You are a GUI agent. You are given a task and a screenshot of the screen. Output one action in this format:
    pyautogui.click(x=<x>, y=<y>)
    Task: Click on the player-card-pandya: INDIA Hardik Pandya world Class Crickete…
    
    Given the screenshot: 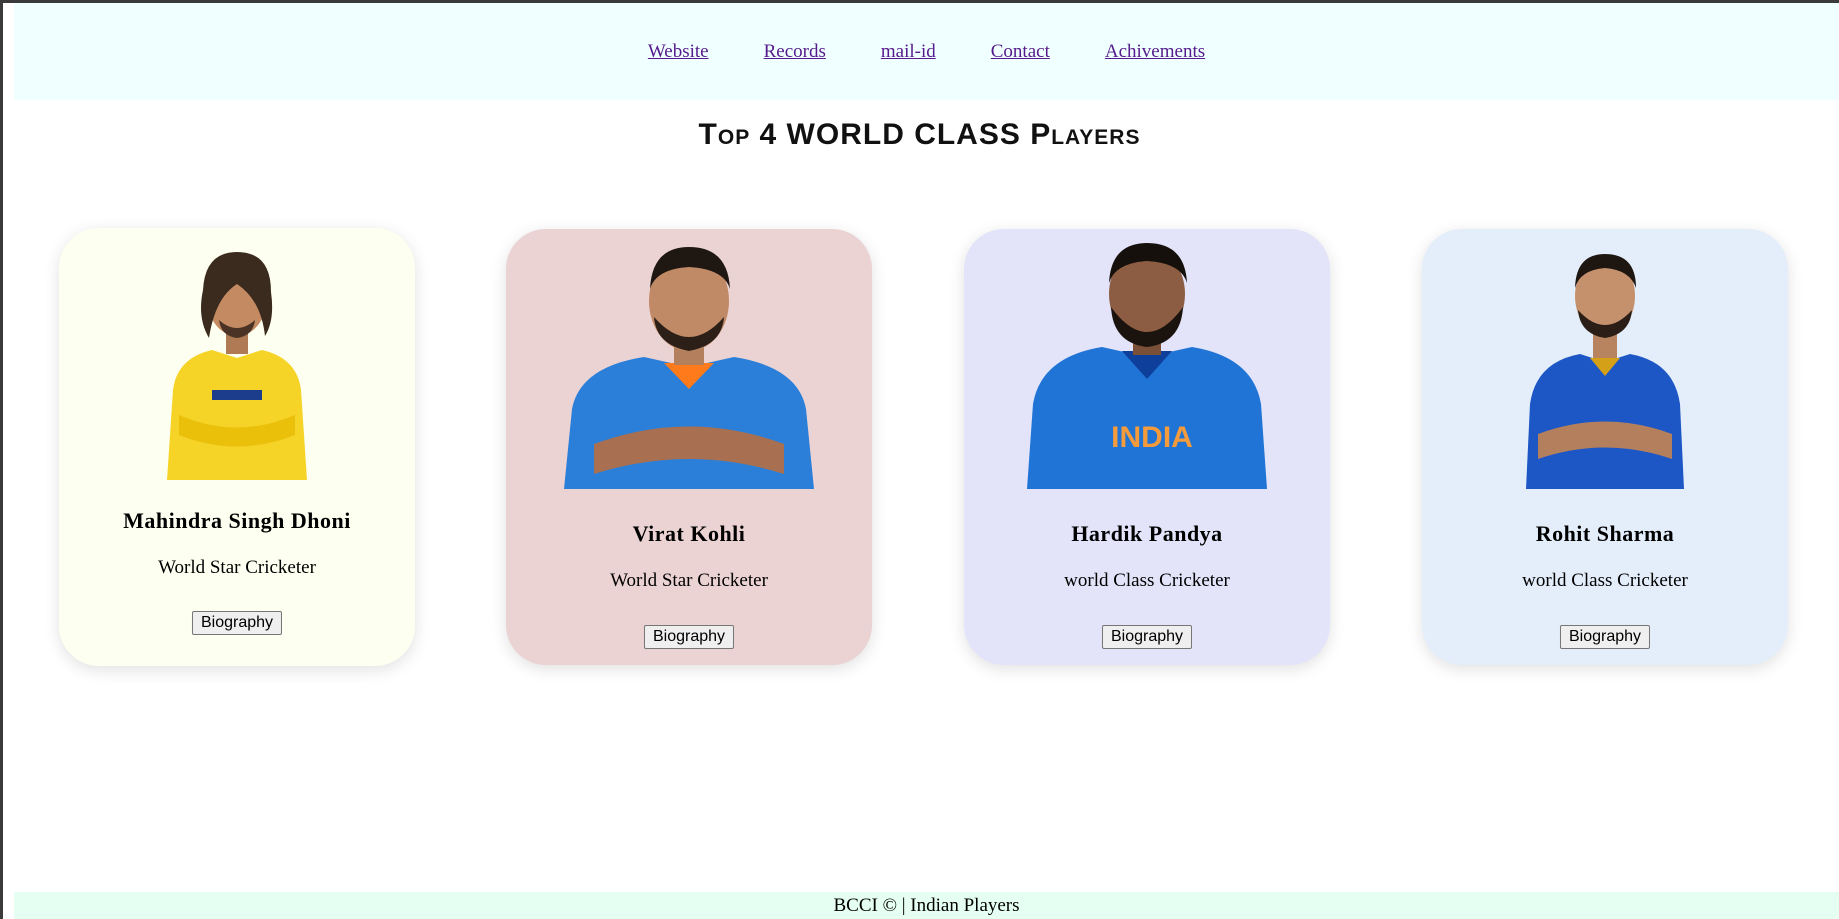 What is the action you would take?
    pyautogui.click(x=1147, y=447)
    